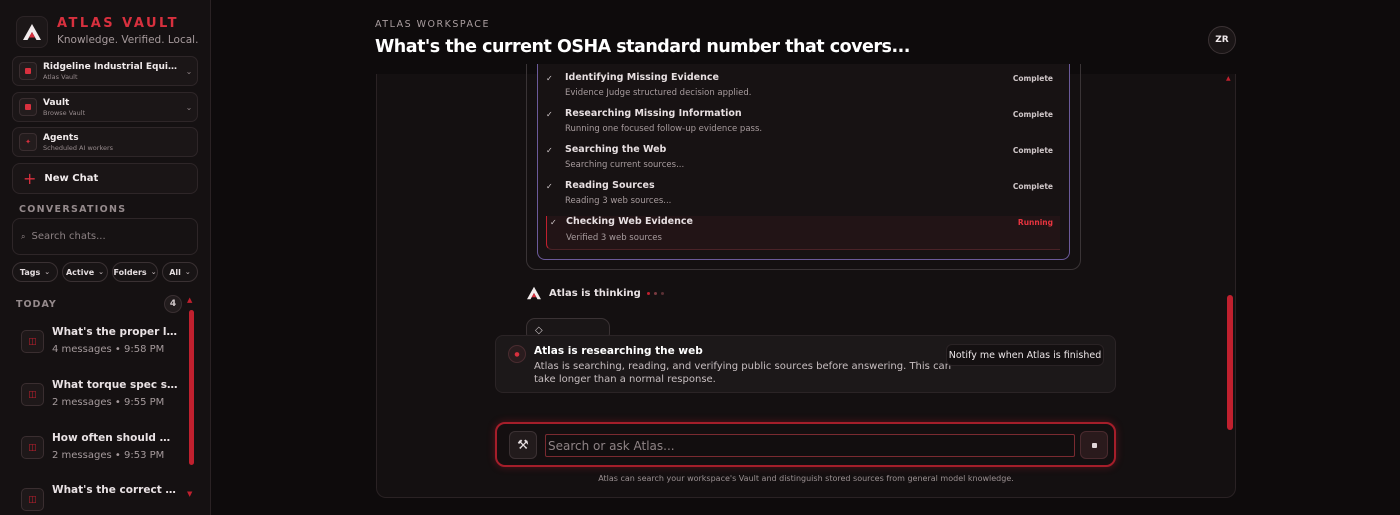 This screenshot has width=1400, height=515. I want to click on brand-title: ATLAS VAULT, so click(118, 23).